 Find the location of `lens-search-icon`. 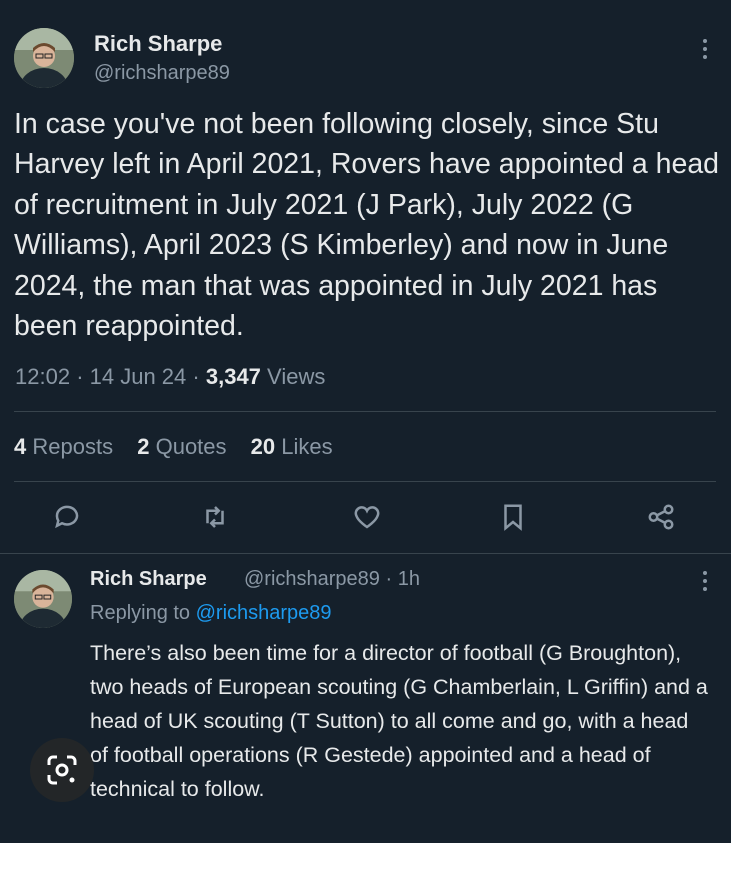

lens-search-icon is located at coordinates (62, 770).